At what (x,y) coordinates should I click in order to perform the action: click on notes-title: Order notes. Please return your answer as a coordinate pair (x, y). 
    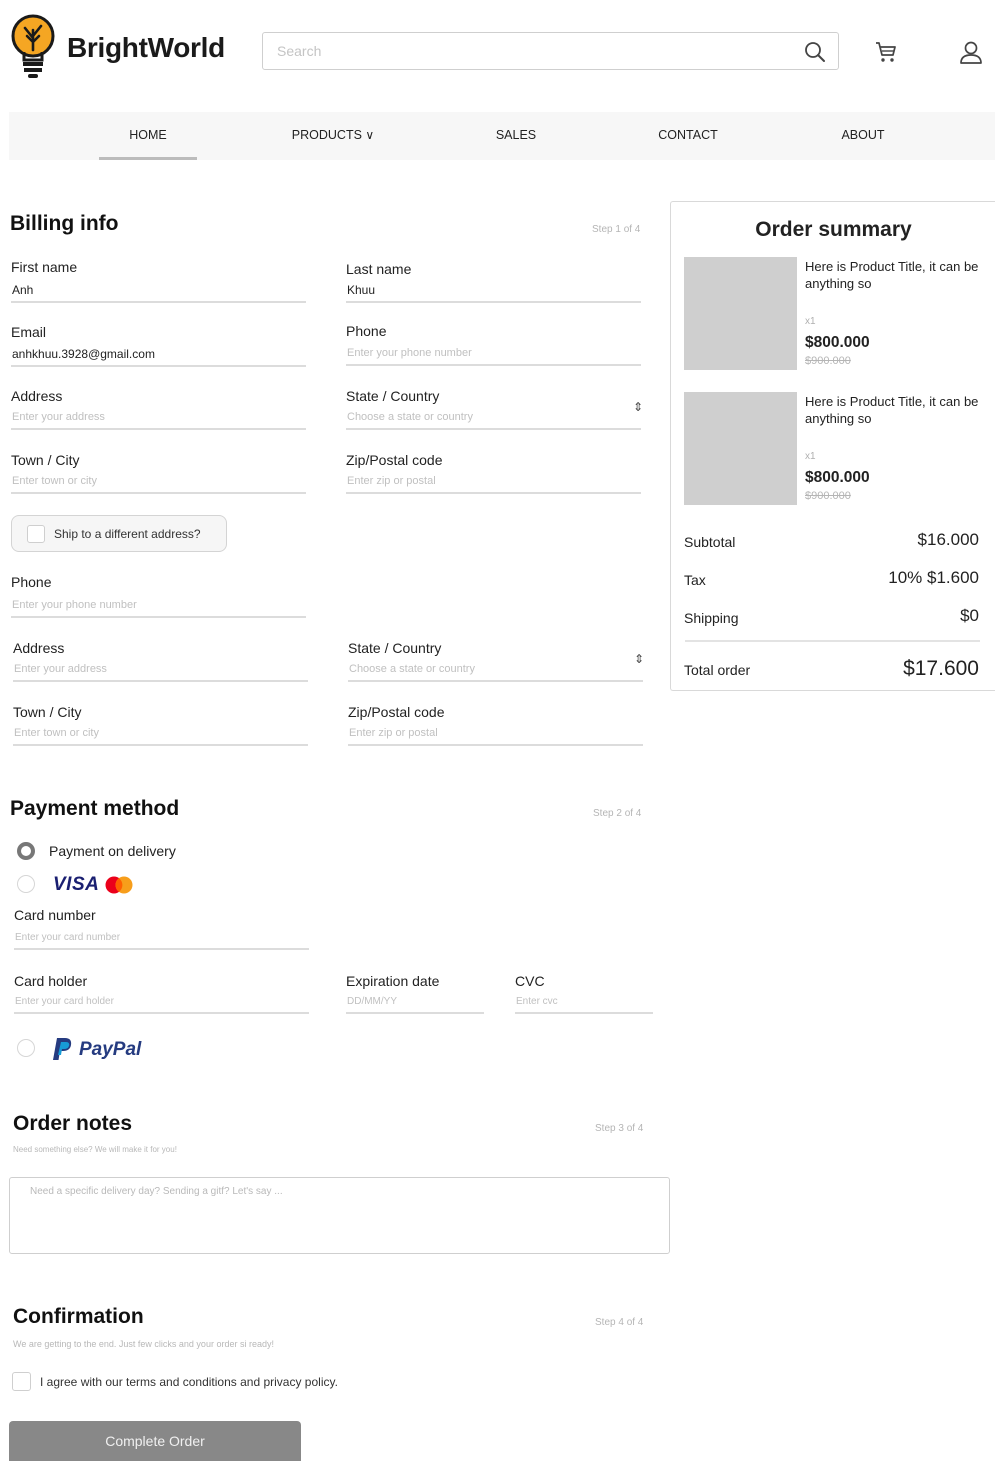
    Looking at the image, I should click on (73, 1123).